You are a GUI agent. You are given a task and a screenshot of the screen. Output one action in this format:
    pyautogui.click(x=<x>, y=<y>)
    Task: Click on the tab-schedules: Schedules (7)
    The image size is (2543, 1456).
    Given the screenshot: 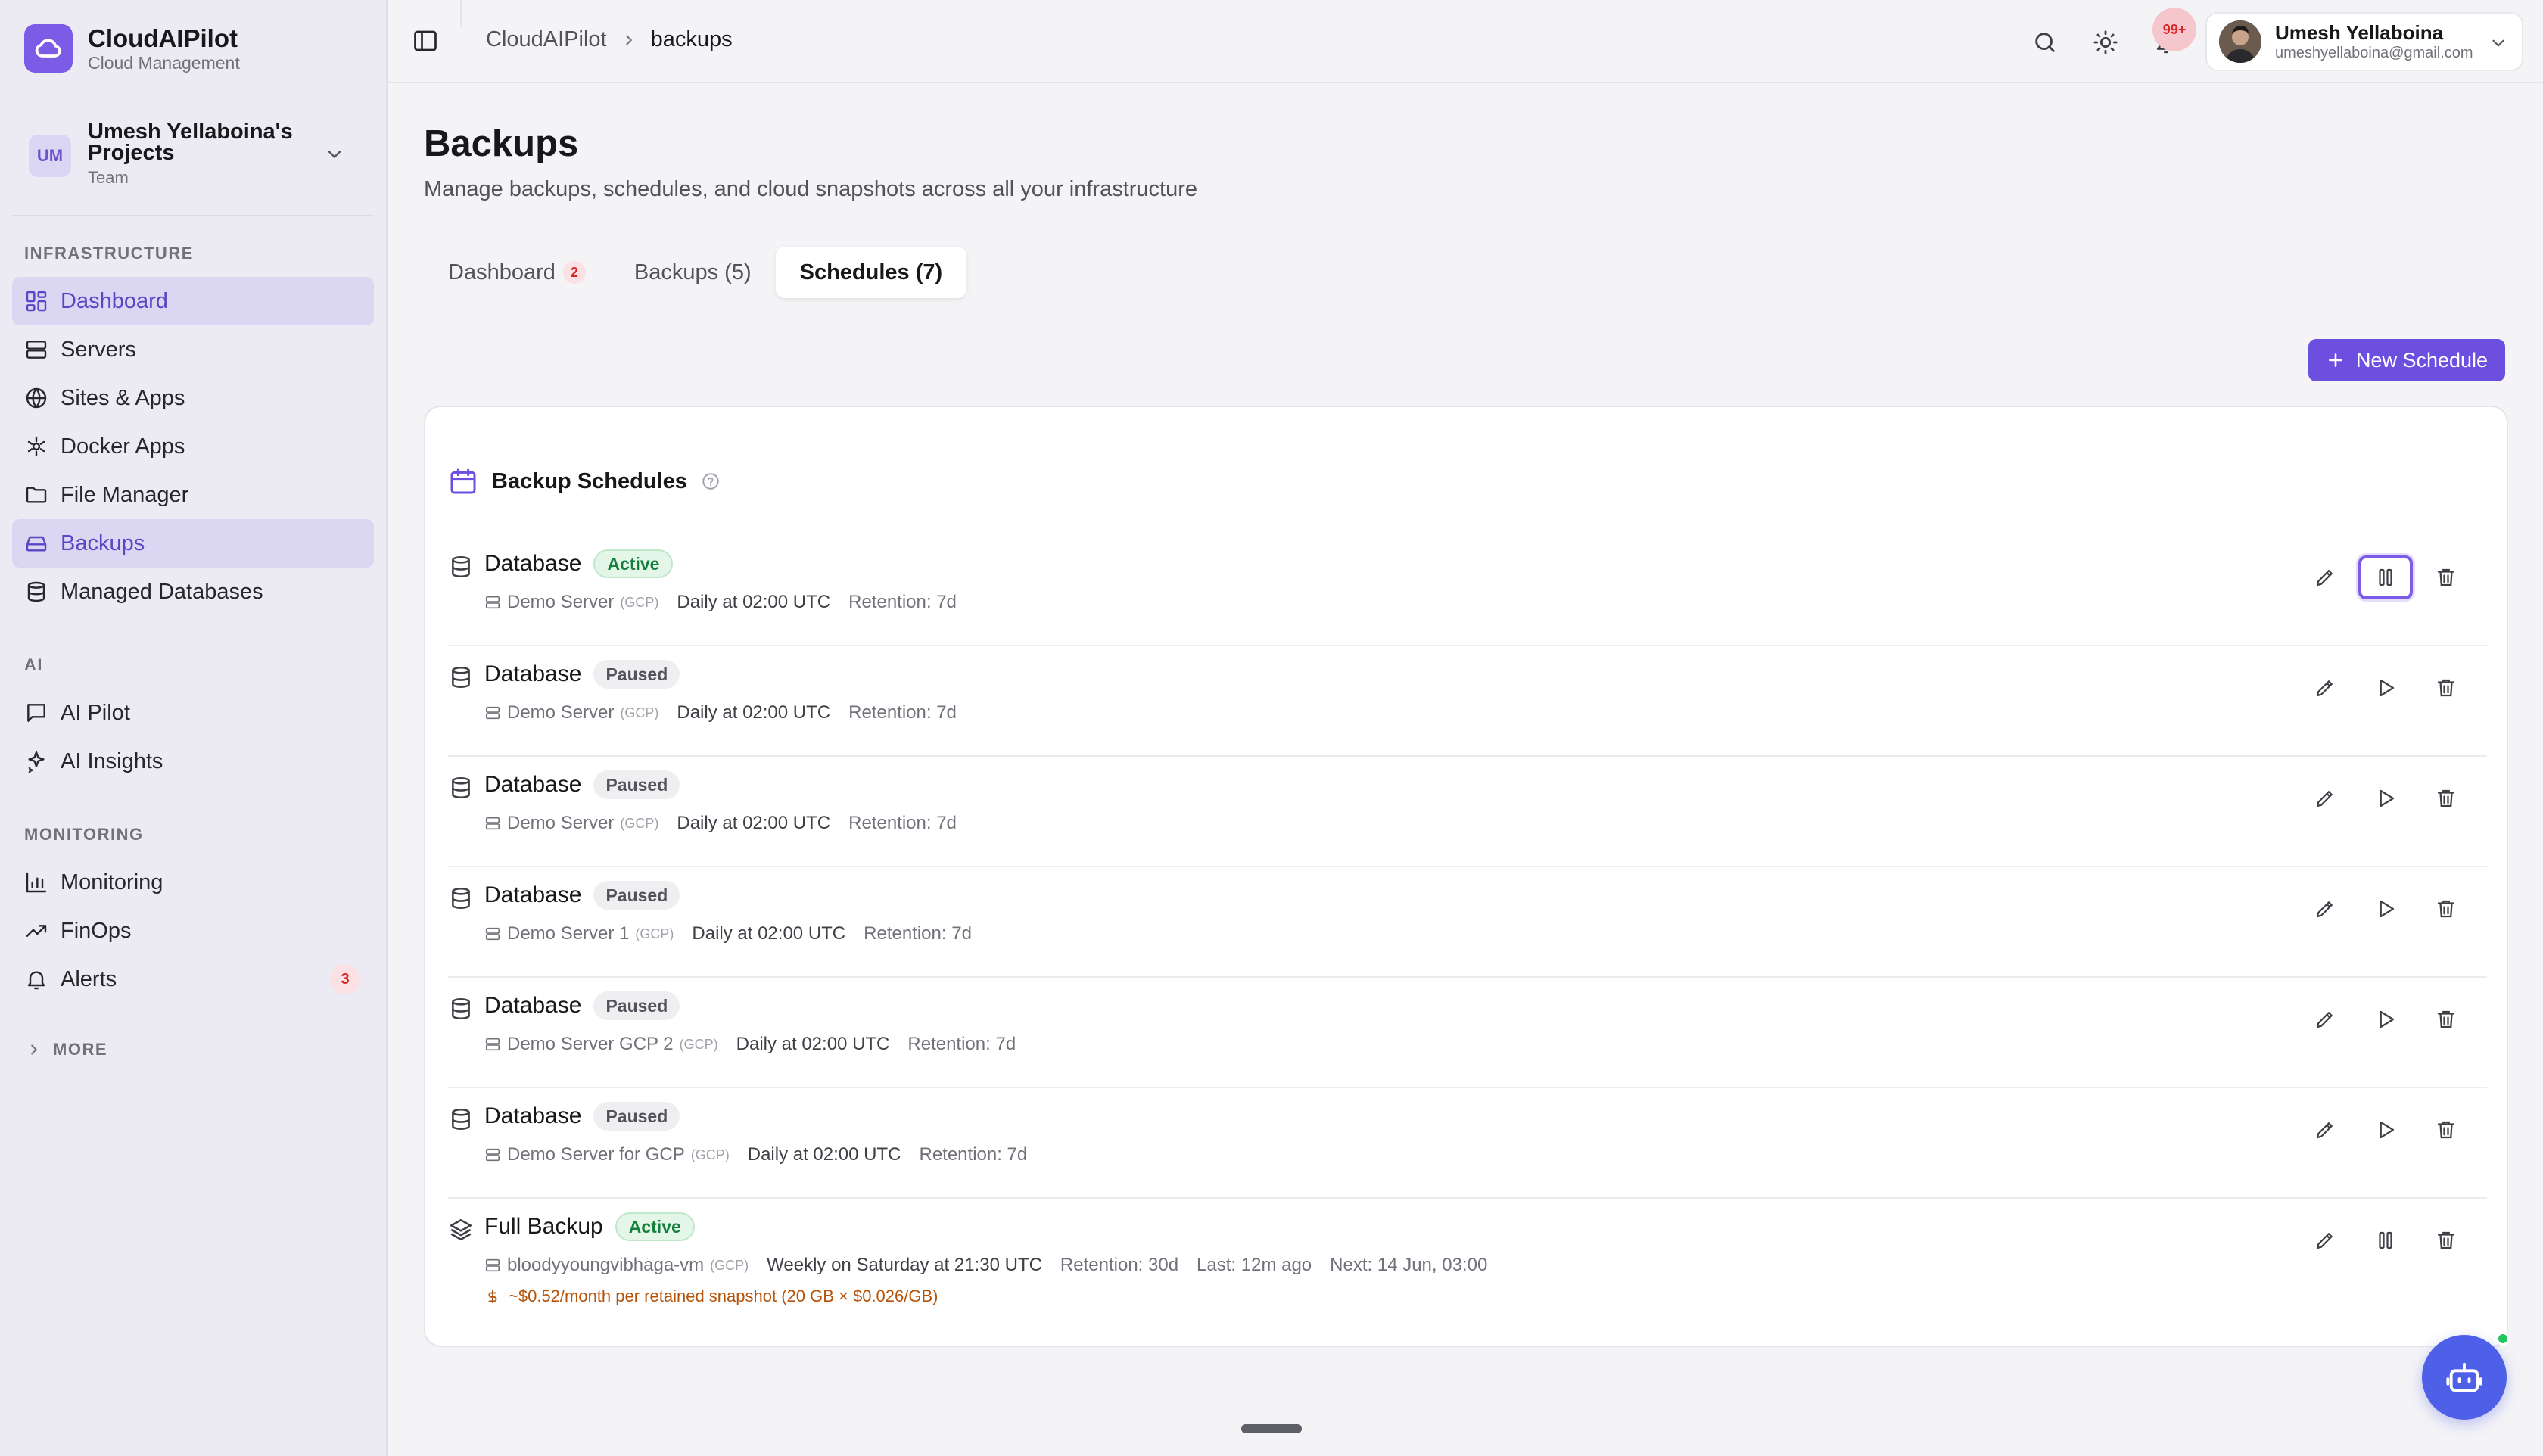 What is the action you would take?
    pyautogui.click(x=871, y=272)
    